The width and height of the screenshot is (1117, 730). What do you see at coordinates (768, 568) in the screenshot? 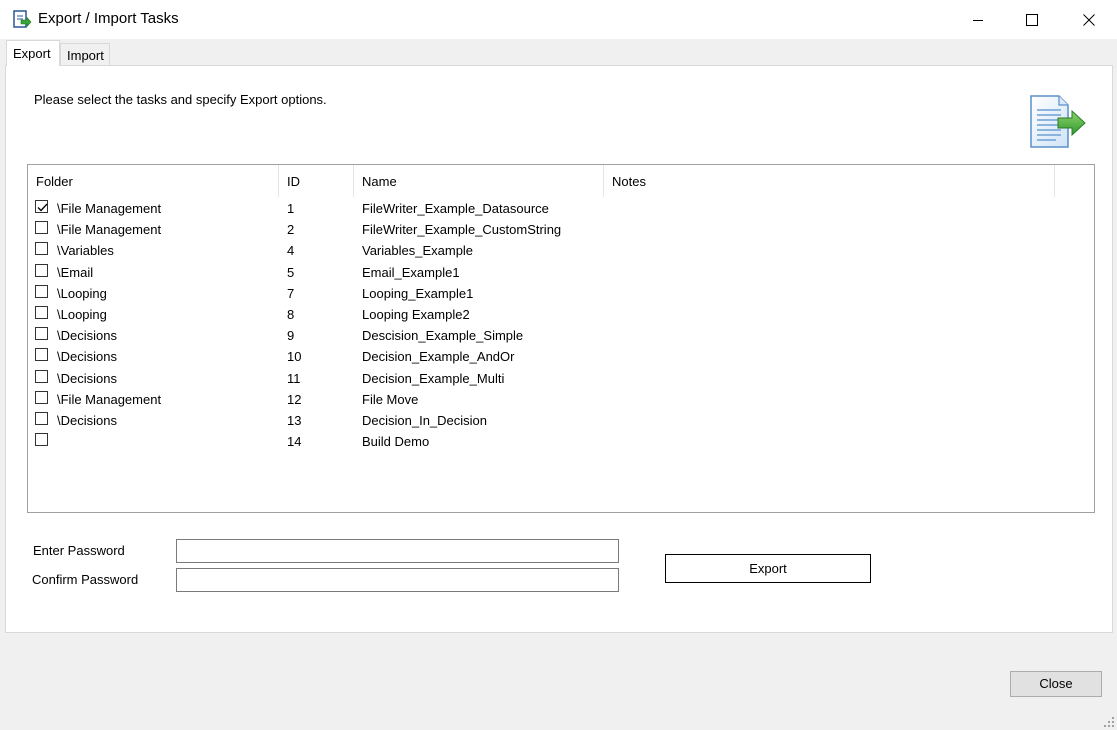
I see `export-button: Export` at bounding box center [768, 568].